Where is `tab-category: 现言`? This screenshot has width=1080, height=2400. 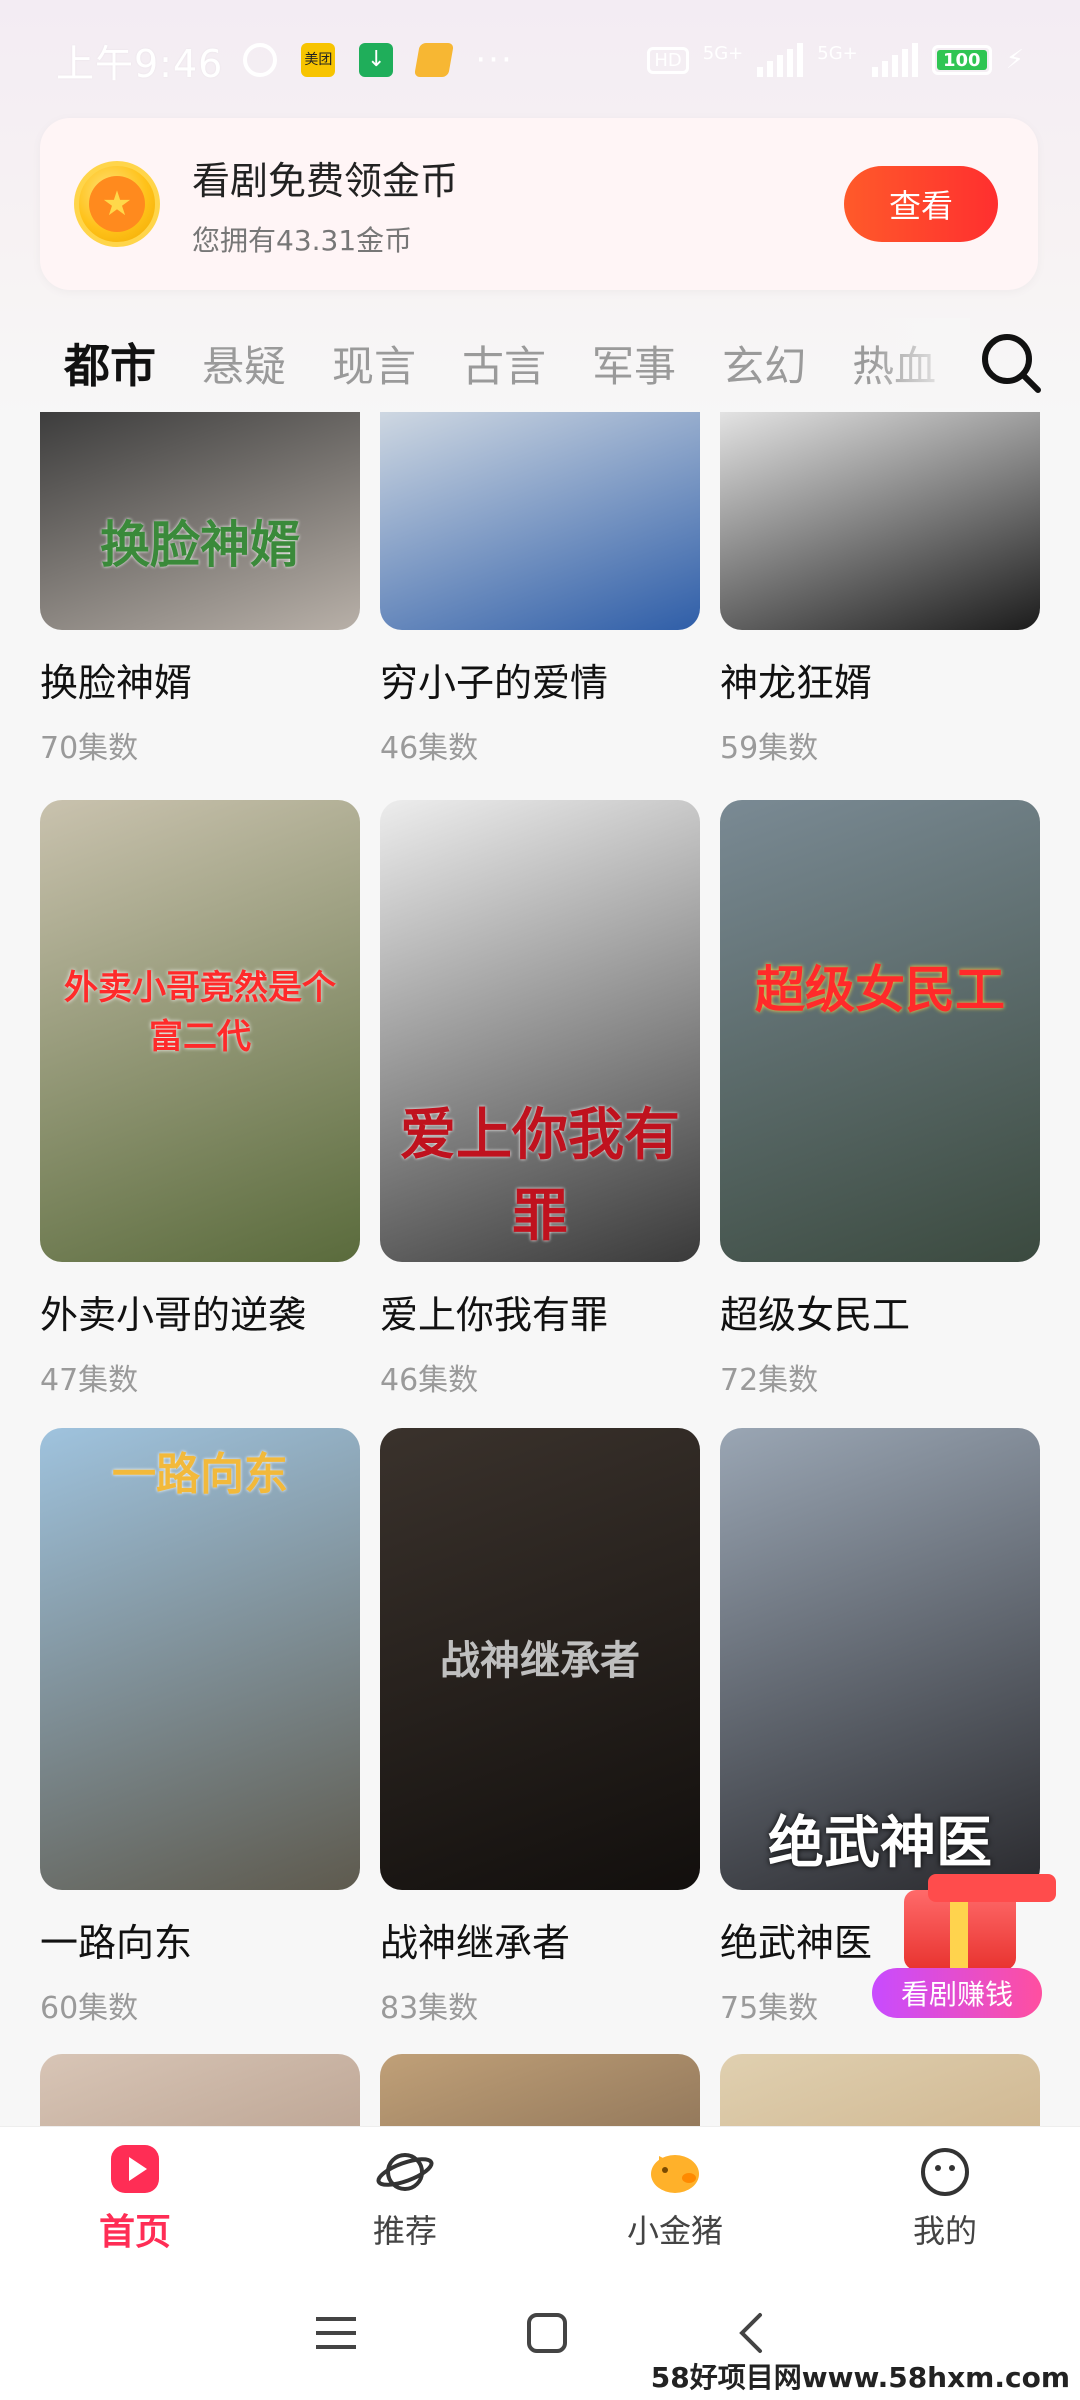
tab-category: 现言 is located at coordinates (374, 363).